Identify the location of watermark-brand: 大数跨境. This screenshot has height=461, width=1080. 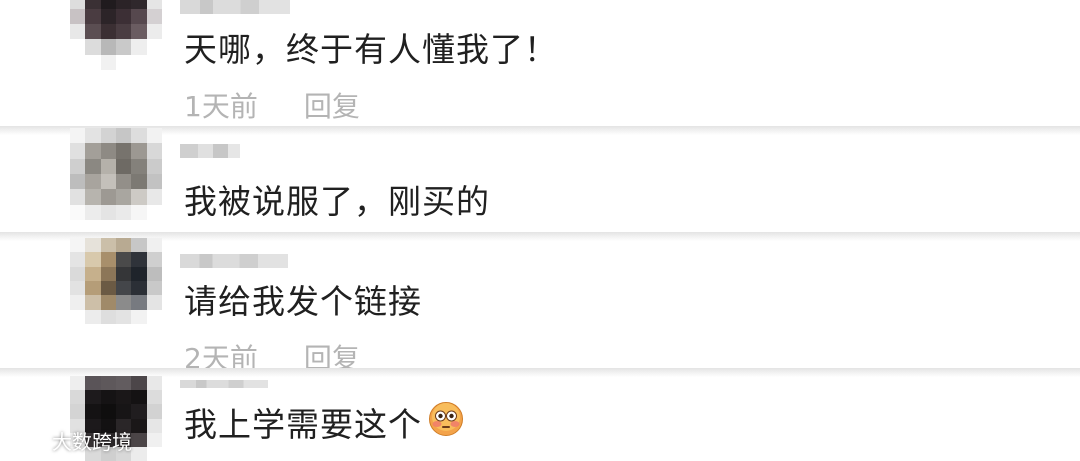
(92, 441).